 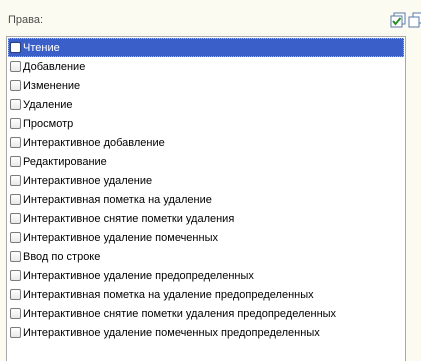 I want to click on list-item-read: Чтение, so click(x=206, y=47).